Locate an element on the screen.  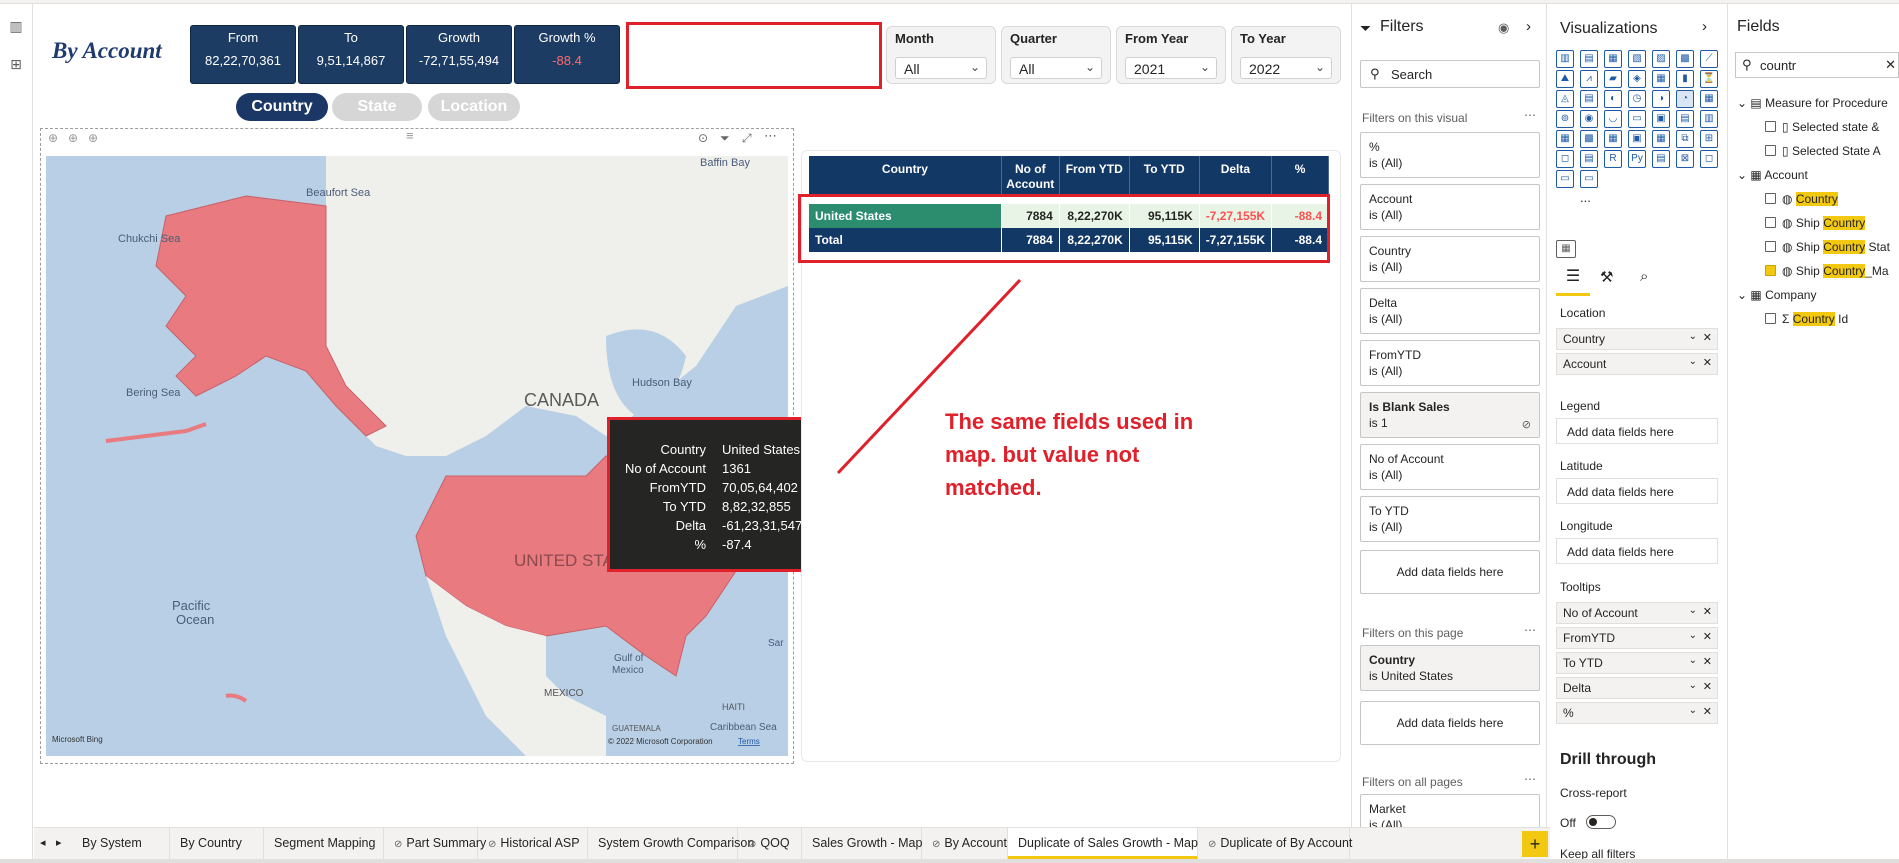
report-view-icon: ▥ is located at coordinates (16, 26).